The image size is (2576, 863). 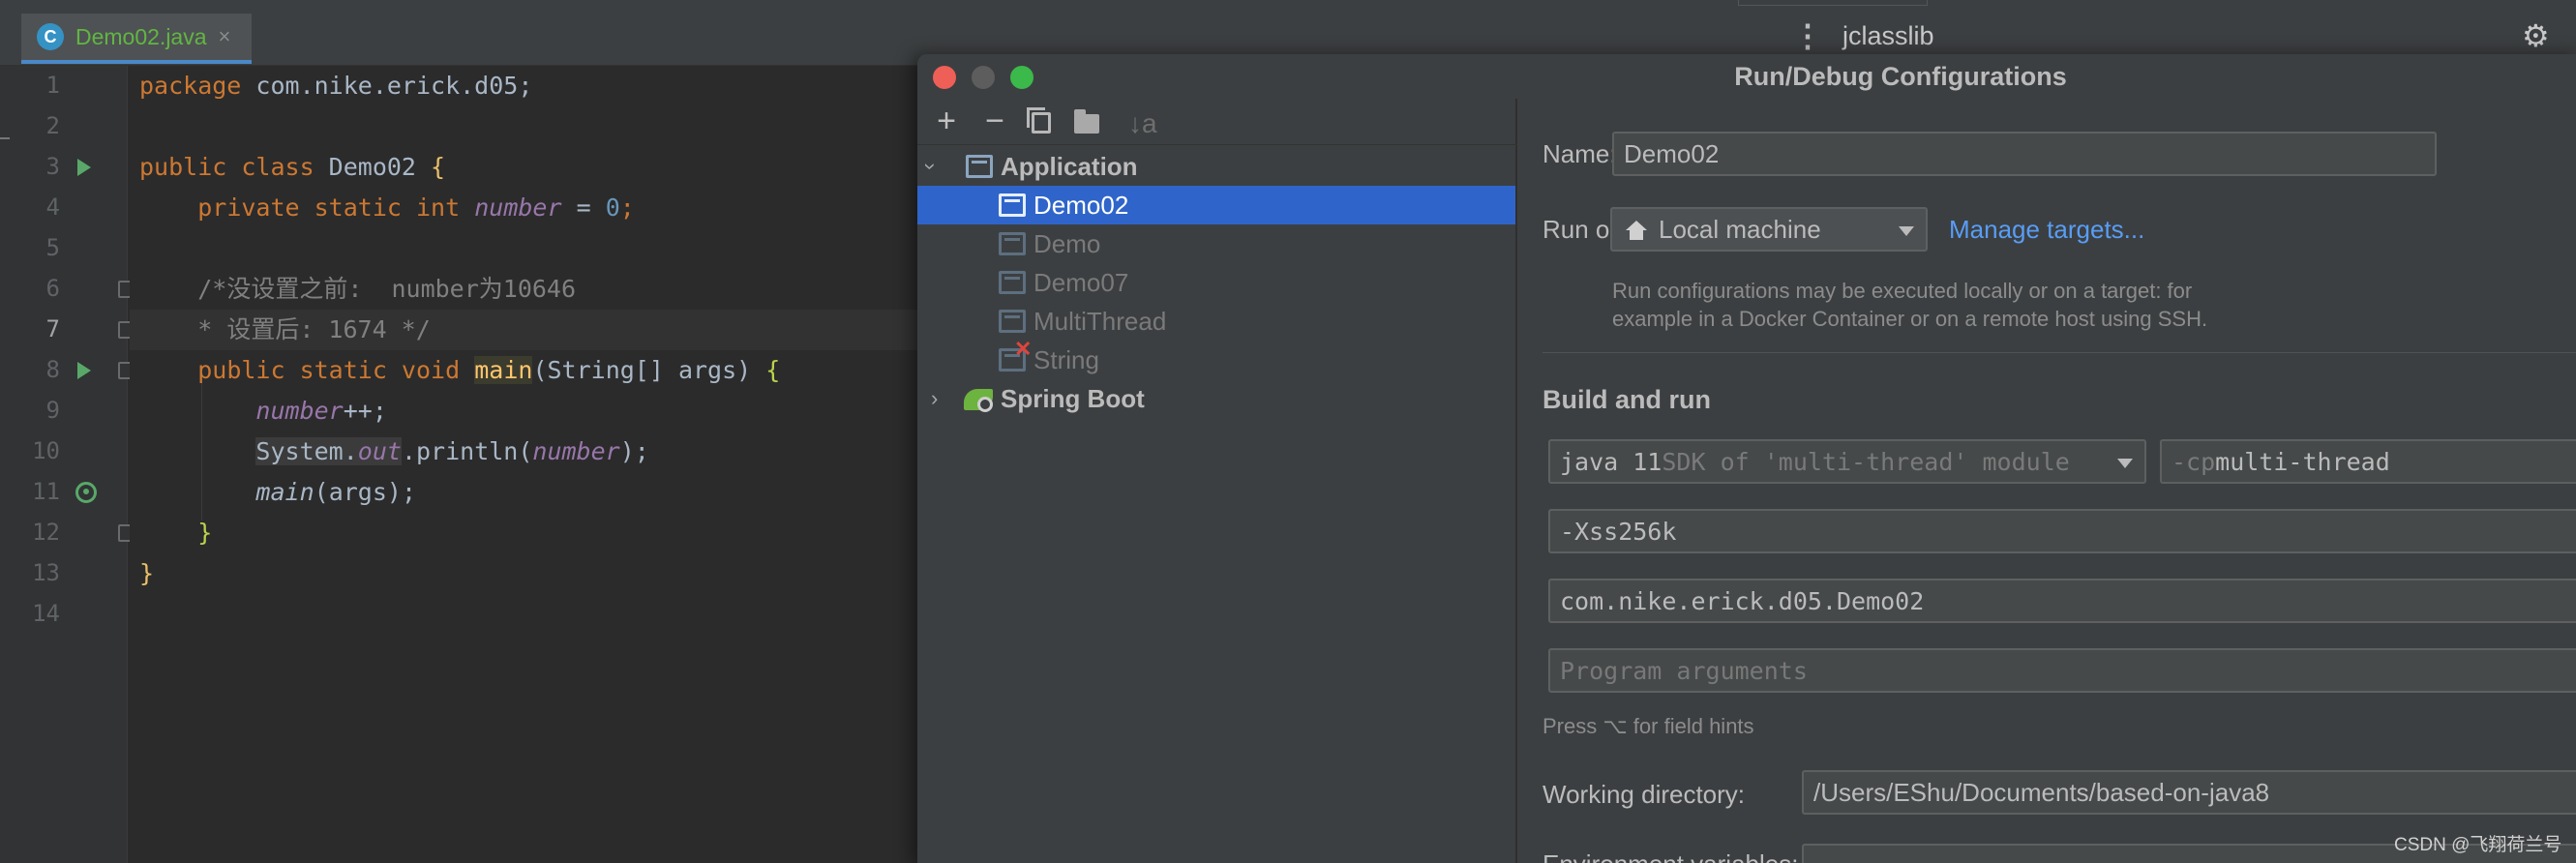 I want to click on toolbar-edge, so click(x=1833, y=3).